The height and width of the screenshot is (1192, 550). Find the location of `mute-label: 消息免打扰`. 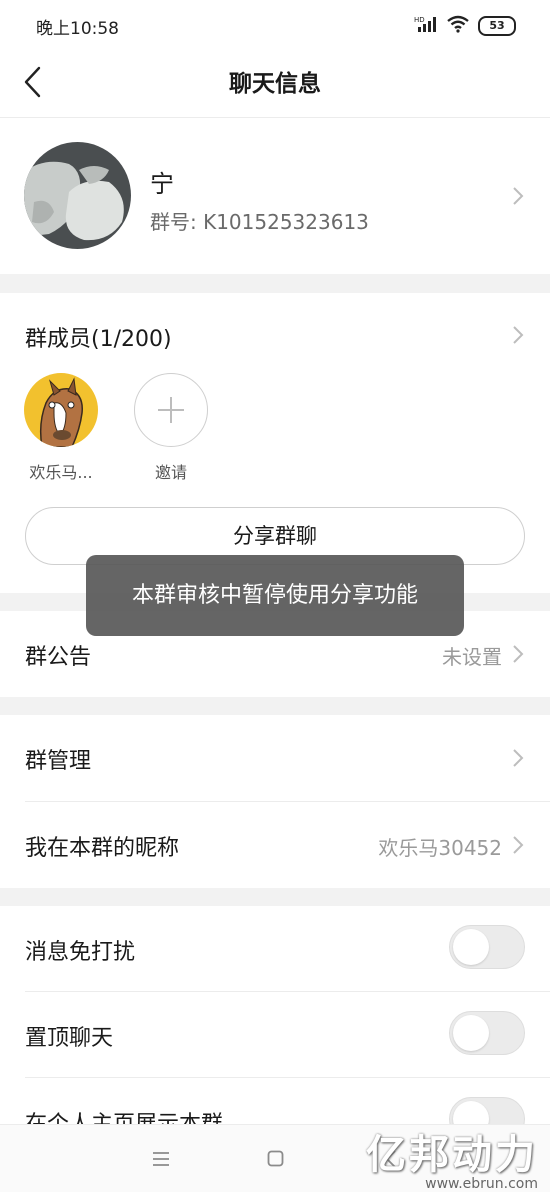

mute-label: 消息免打扰 is located at coordinates (80, 952).